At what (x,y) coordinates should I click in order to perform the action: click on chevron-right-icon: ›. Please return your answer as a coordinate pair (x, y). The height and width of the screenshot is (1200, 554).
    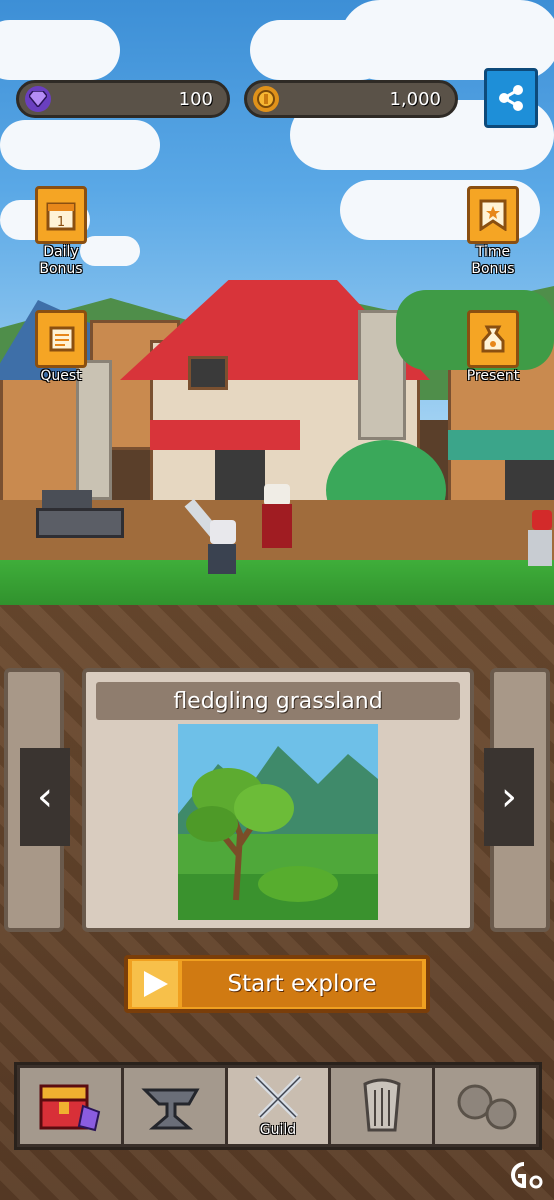
    Looking at the image, I should click on (509, 797).